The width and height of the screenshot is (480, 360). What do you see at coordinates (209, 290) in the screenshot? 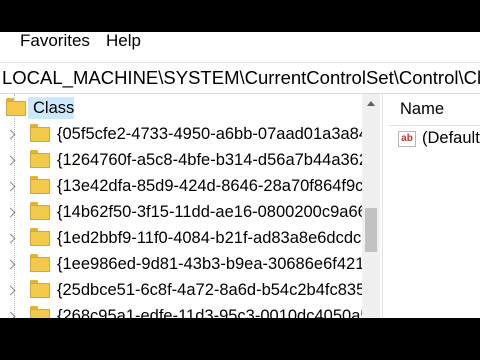
I see `tree-item-label: {25dbce51-6c8f-4a72-8a6d-b54c2b4fc835` at bounding box center [209, 290].